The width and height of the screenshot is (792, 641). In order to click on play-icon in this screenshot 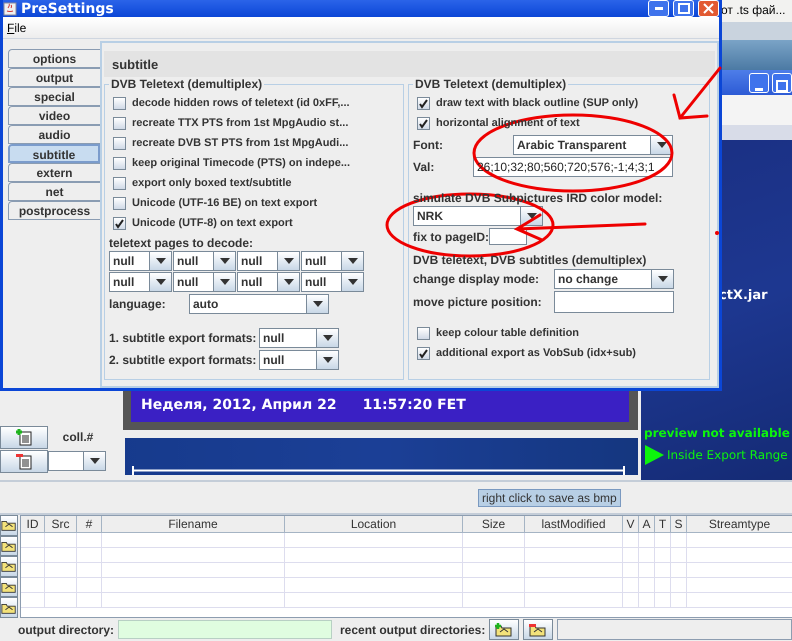, I will do `click(654, 455)`.